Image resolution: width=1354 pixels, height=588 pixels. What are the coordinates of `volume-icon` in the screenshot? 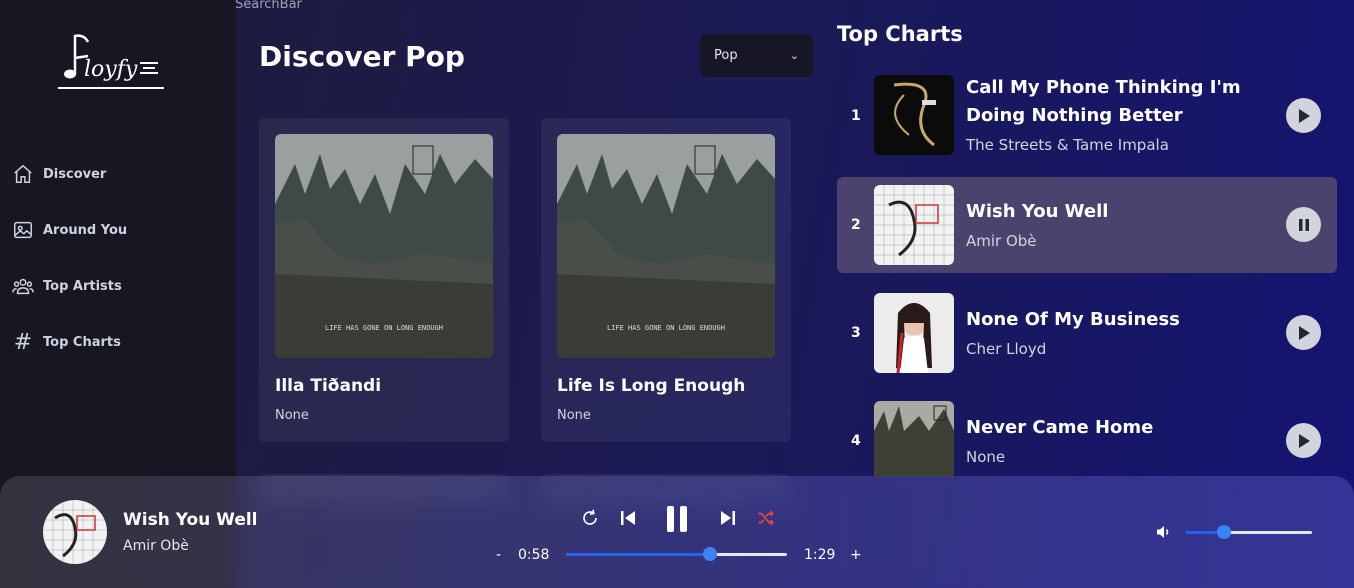 It's located at (1163, 532).